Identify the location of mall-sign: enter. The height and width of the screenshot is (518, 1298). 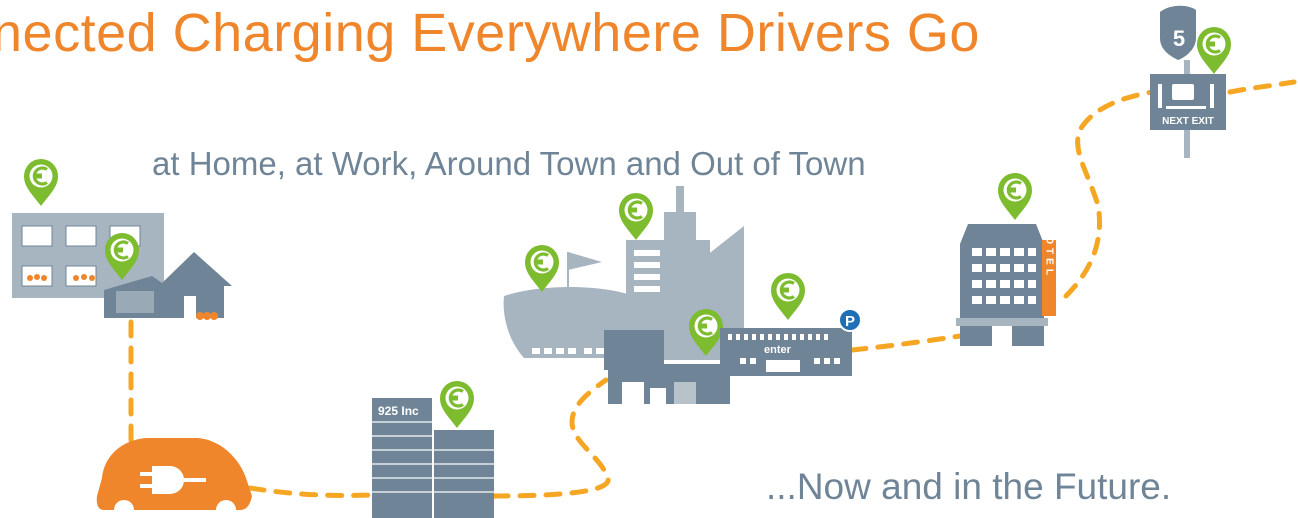
(778, 350).